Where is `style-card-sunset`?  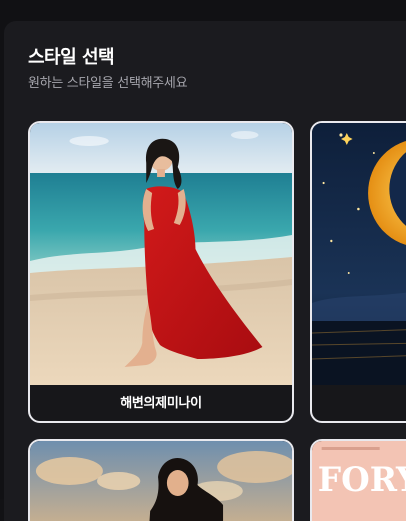 style-card-sunset is located at coordinates (161, 480).